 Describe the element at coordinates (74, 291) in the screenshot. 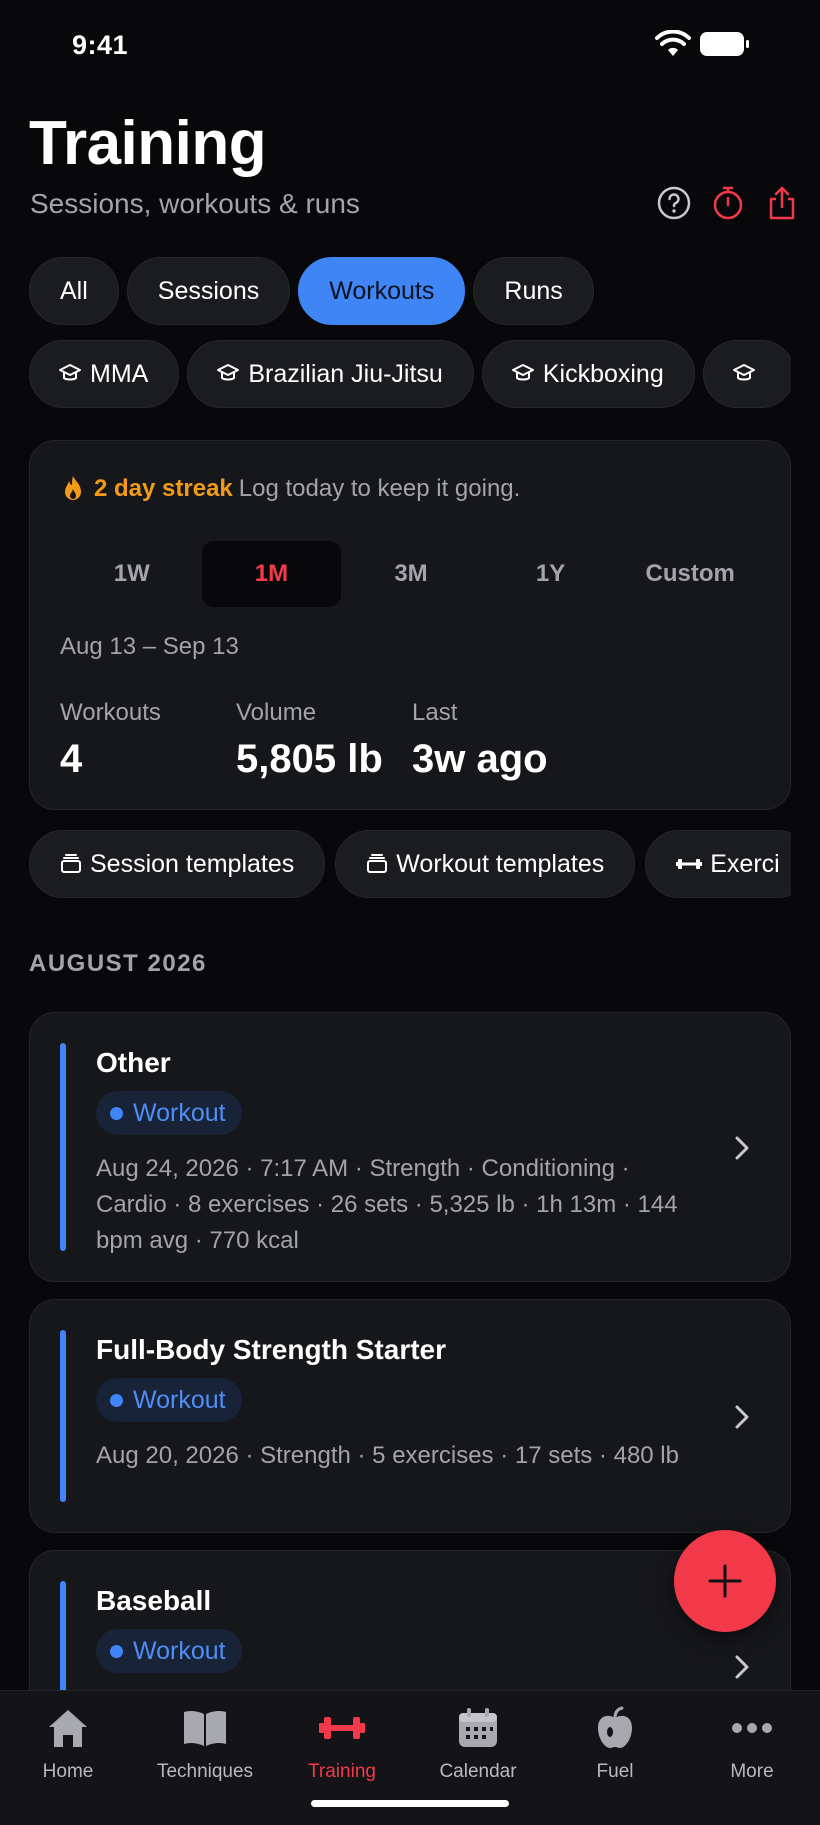

I see `filter-all: All` at that location.